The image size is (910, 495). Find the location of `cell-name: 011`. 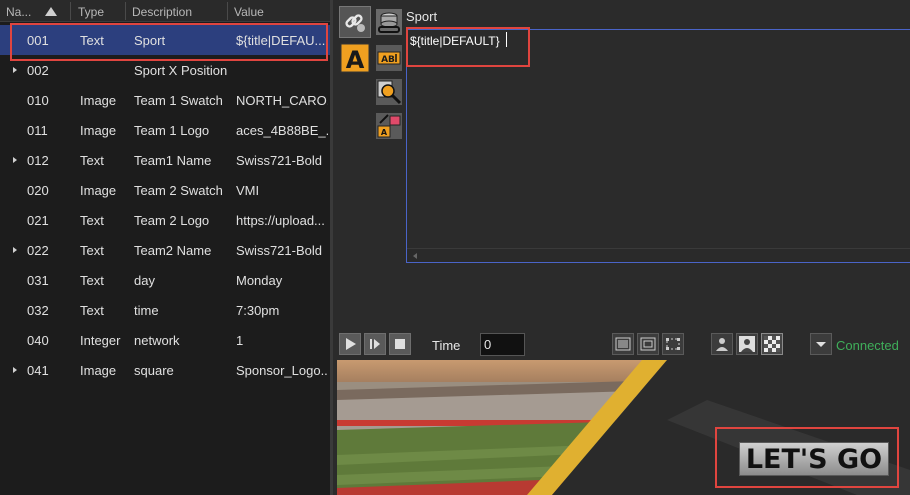

cell-name: 011 is located at coordinates (37, 130).